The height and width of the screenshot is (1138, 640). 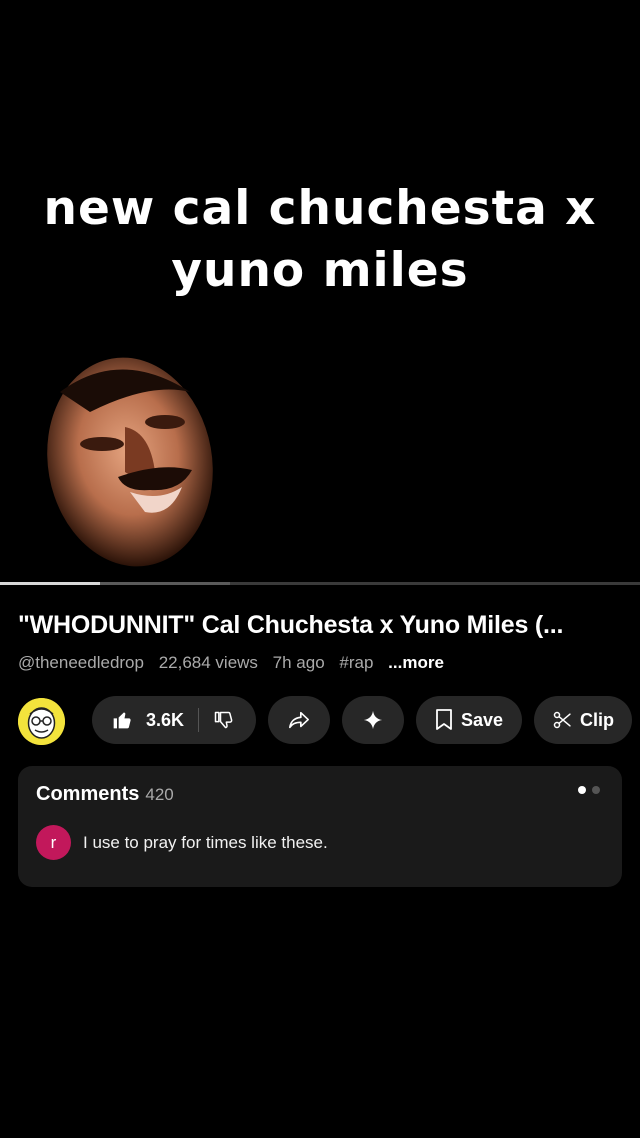 I want to click on dislike-button, so click(x=223, y=720).